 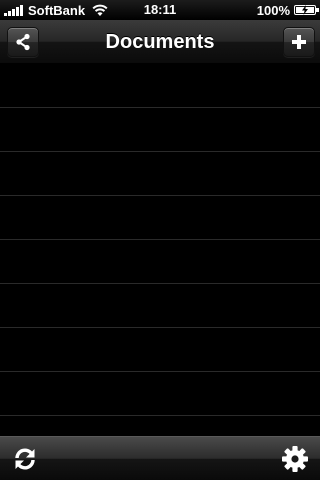 What do you see at coordinates (273, 10) in the screenshot?
I see `battery-percentage: 100%` at bounding box center [273, 10].